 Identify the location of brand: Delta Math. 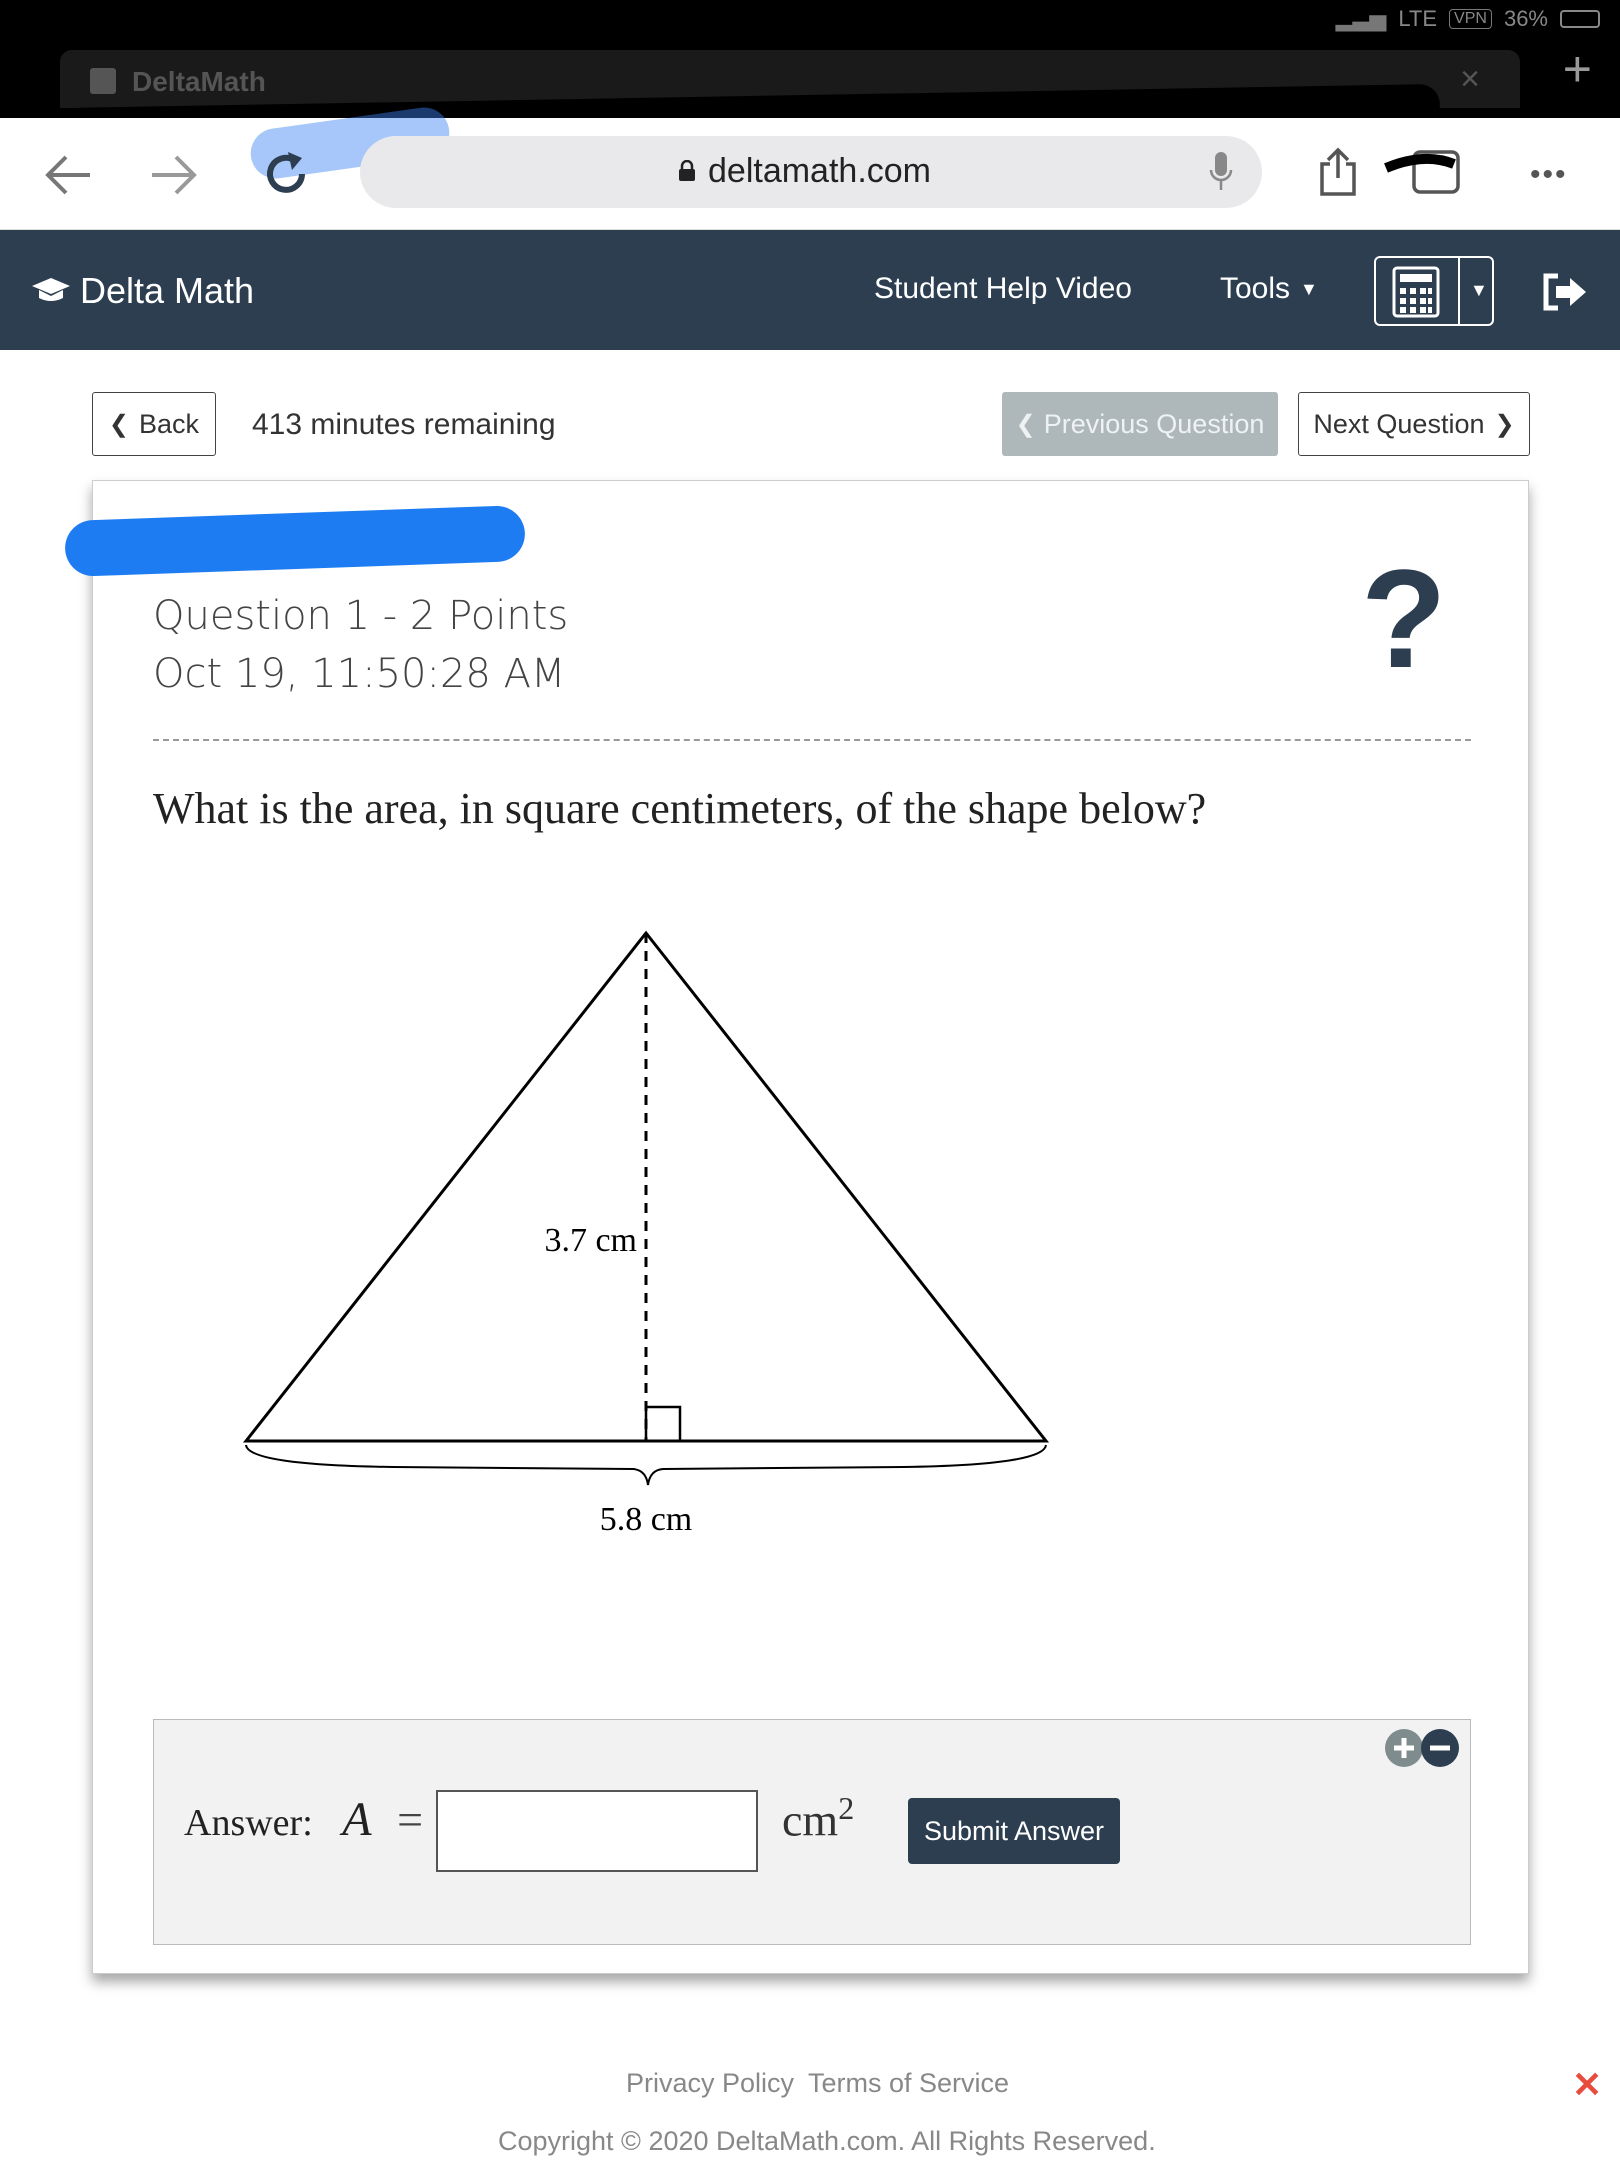
(142, 291).